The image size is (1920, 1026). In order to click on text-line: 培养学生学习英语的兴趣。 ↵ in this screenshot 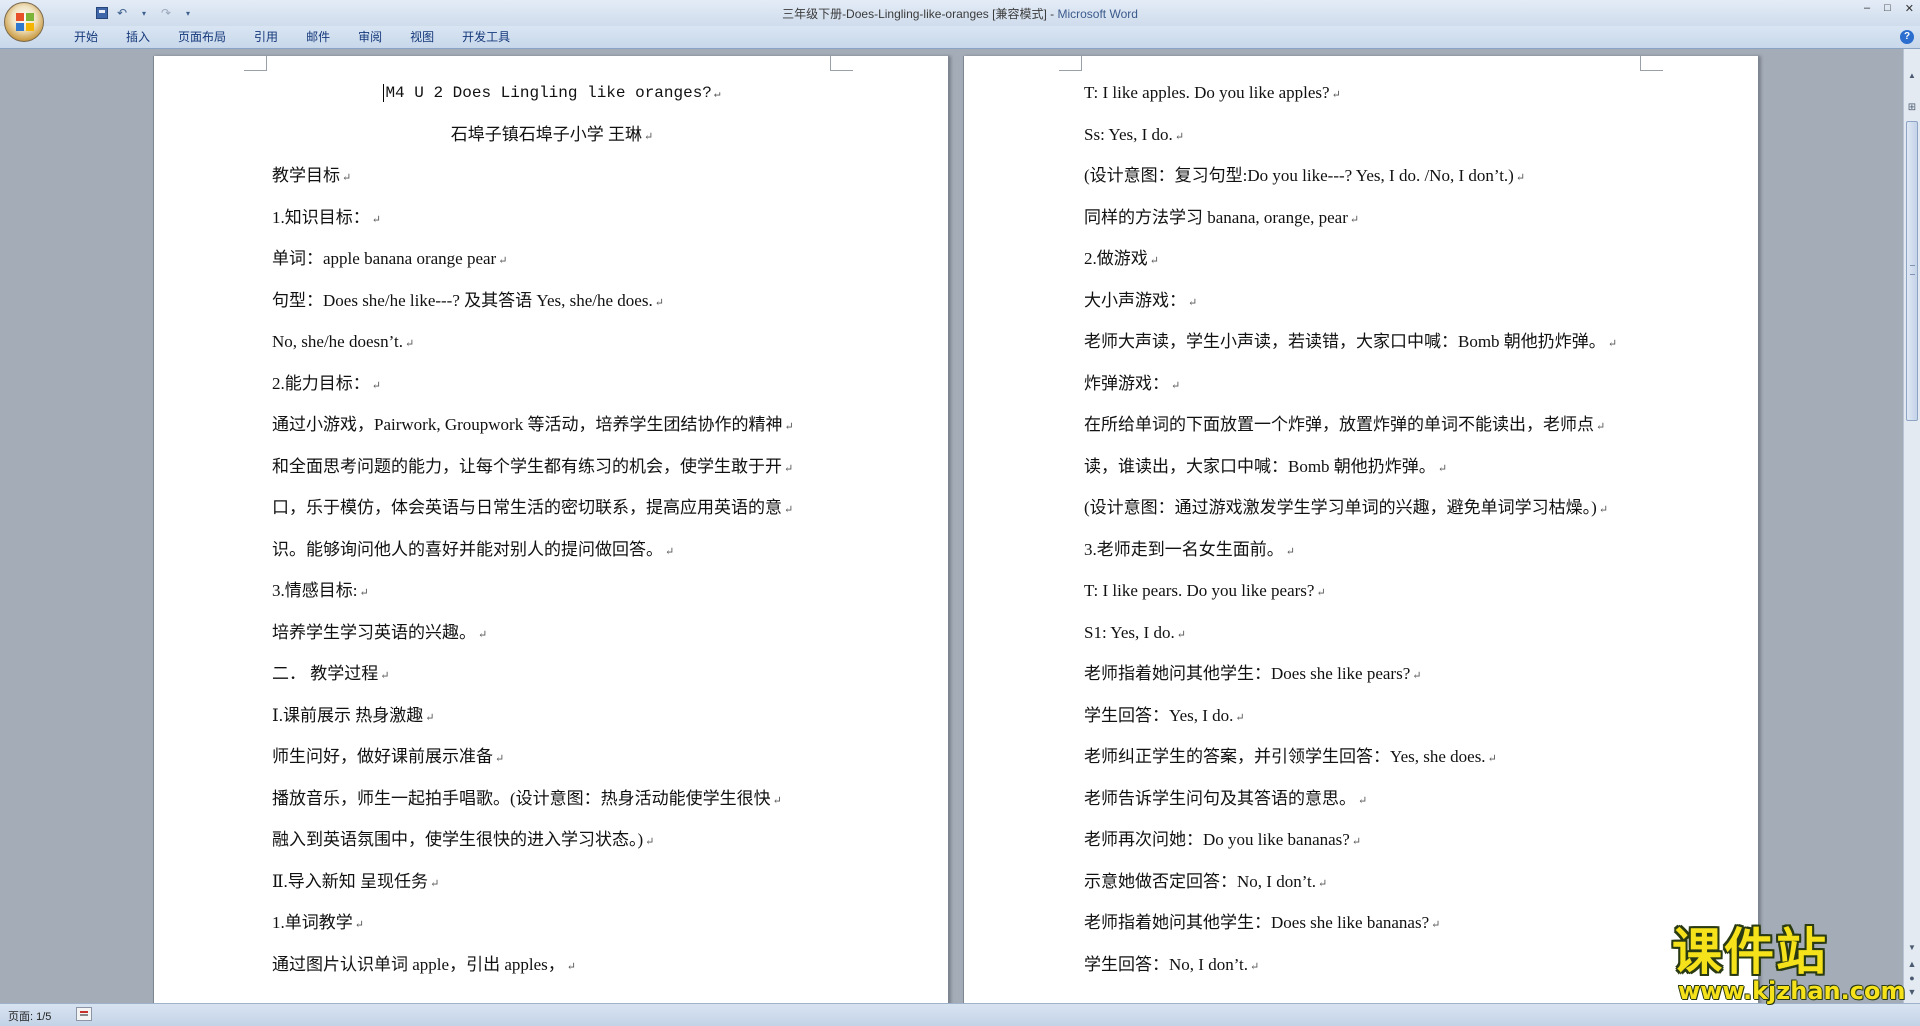, I will do `click(379, 633)`.